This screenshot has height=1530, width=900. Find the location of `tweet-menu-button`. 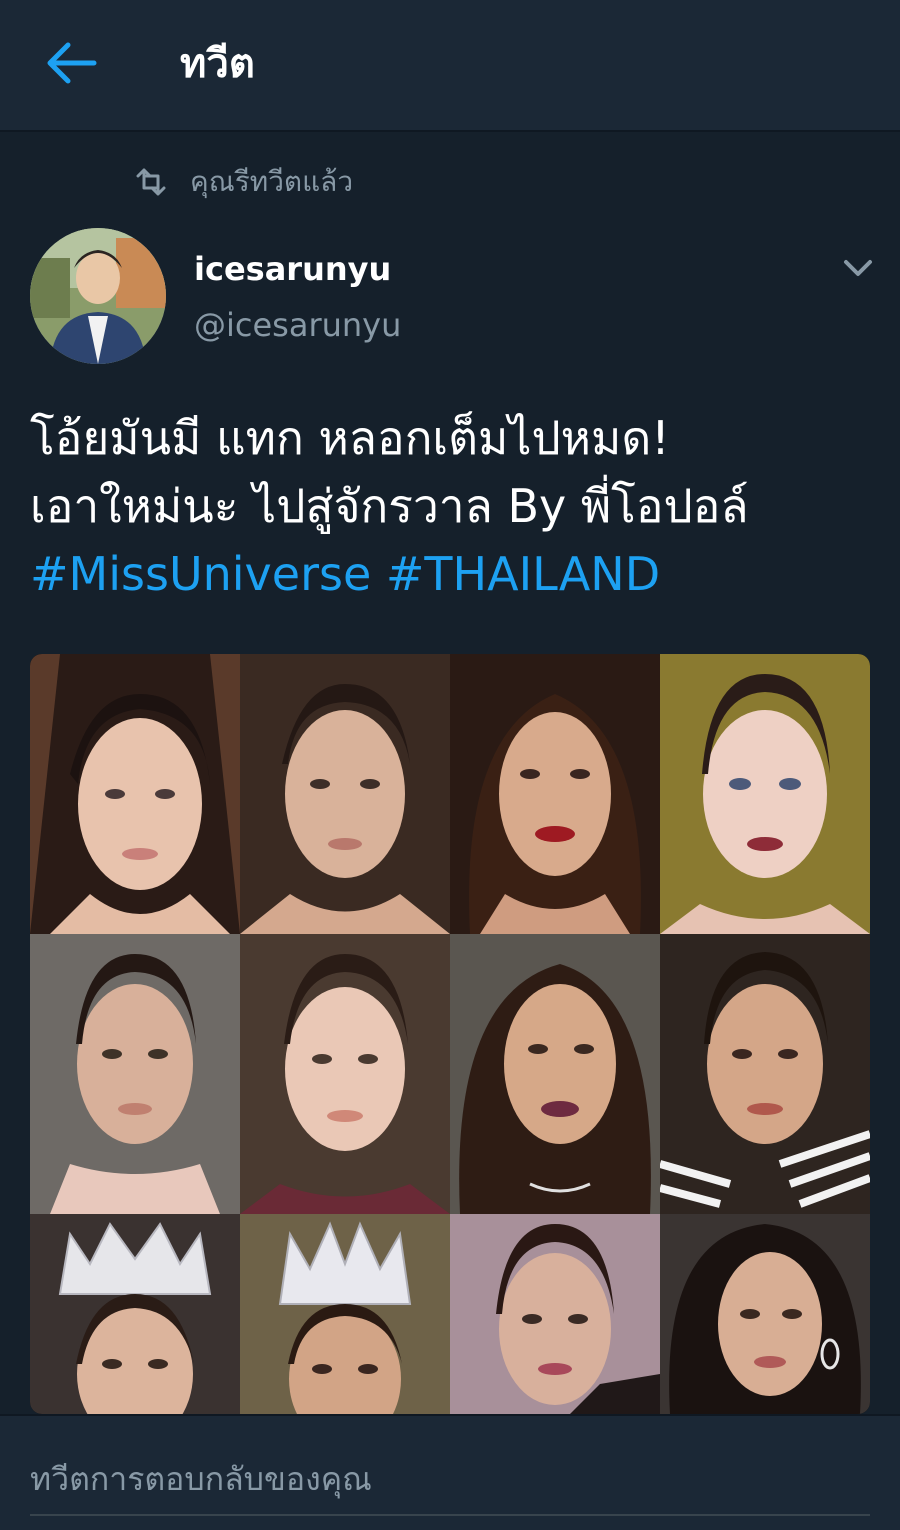

tweet-menu-button is located at coordinates (858, 267).